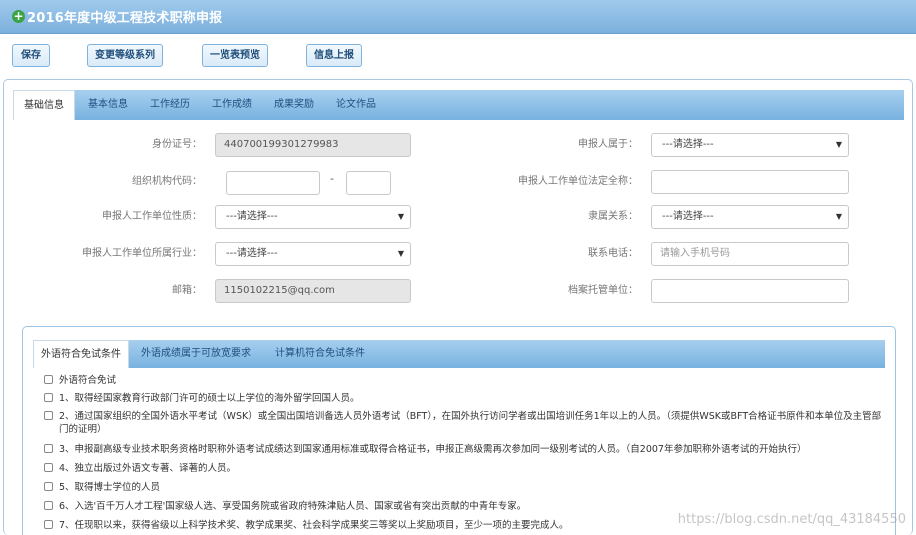 The height and width of the screenshot is (535, 916). Describe the element at coordinates (196, 354) in the screenshot. I see `tab-language-relaxed: 外语成绩属于可放宽要求` at that location.